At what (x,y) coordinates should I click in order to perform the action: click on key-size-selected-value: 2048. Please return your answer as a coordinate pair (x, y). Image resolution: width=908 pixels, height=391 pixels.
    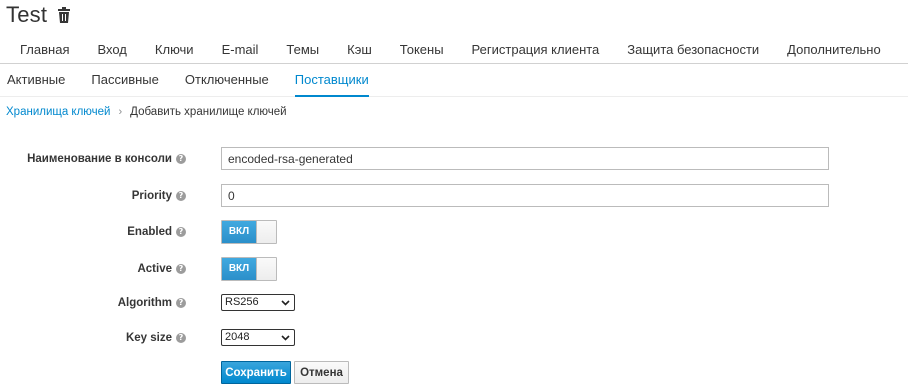
    Looking at the image, I should click on (237, 337).